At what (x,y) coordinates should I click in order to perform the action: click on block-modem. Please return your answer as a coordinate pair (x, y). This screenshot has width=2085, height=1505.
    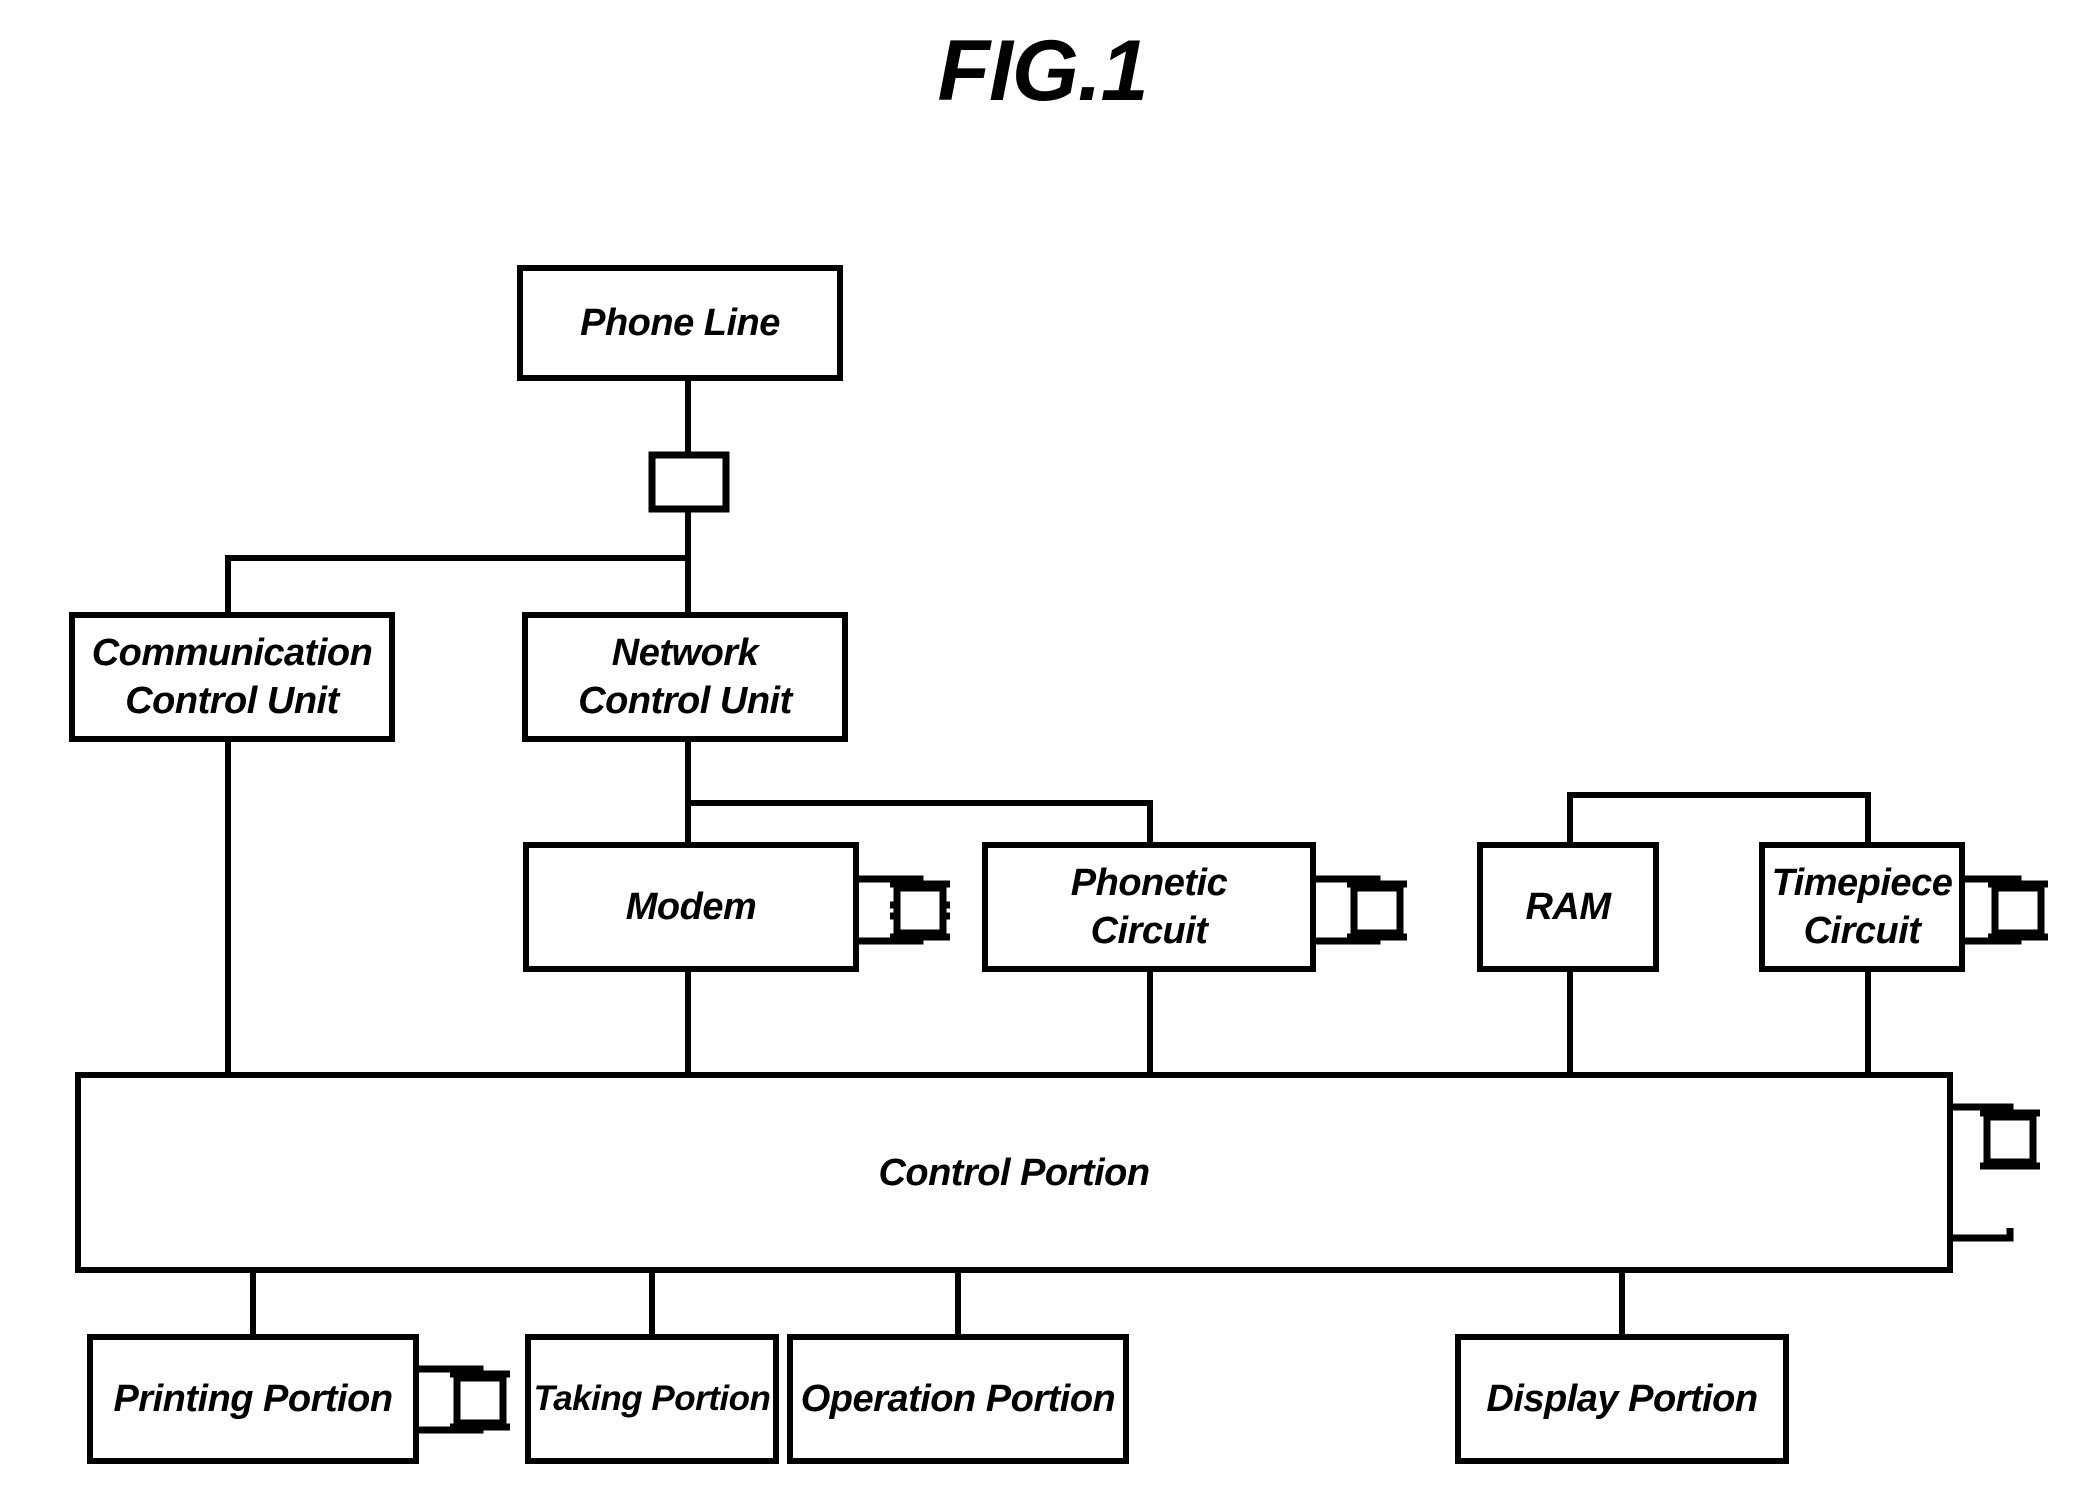
    Looking at the image, I should click on (691, 907).